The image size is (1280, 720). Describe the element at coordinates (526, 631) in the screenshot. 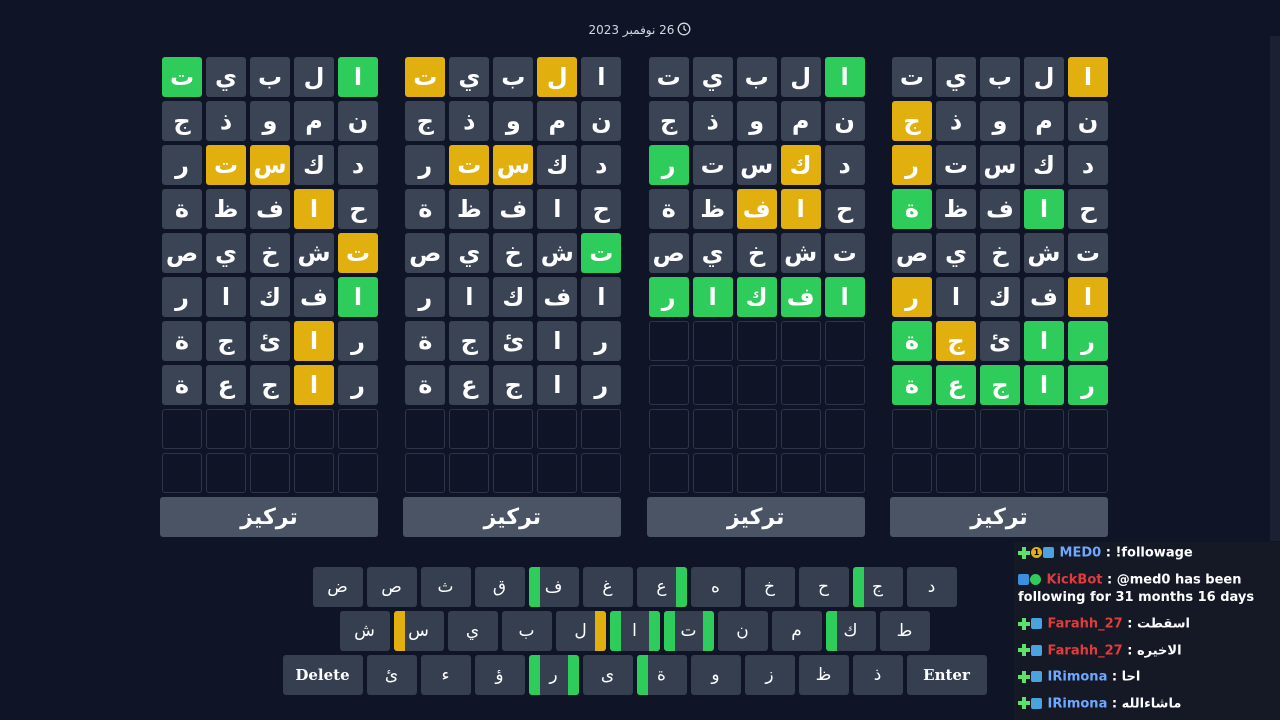

I see `letter-key: ب` at that location.